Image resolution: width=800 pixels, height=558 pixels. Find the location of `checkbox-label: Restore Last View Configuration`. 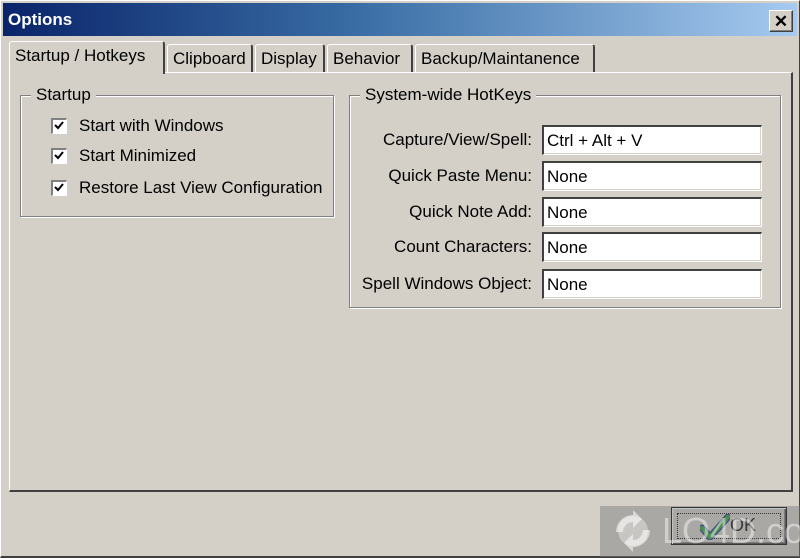

checkbox-label: Restore Last View Configuration is located at coordinates (201, 187).